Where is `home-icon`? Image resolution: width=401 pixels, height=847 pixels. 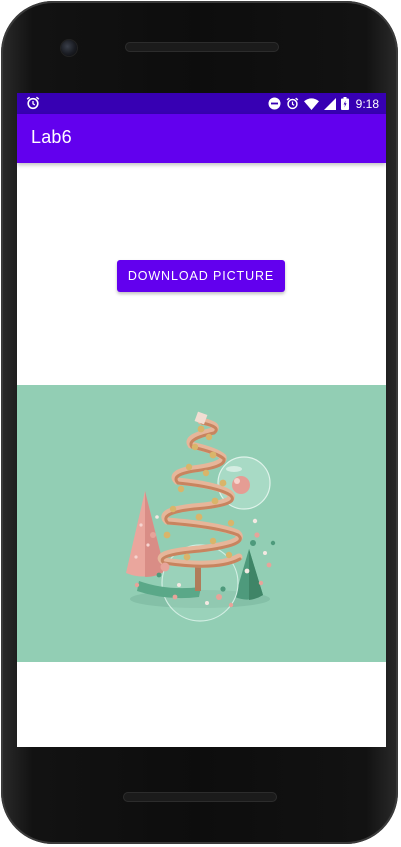 home-icon is located at coordinates (201, 727).